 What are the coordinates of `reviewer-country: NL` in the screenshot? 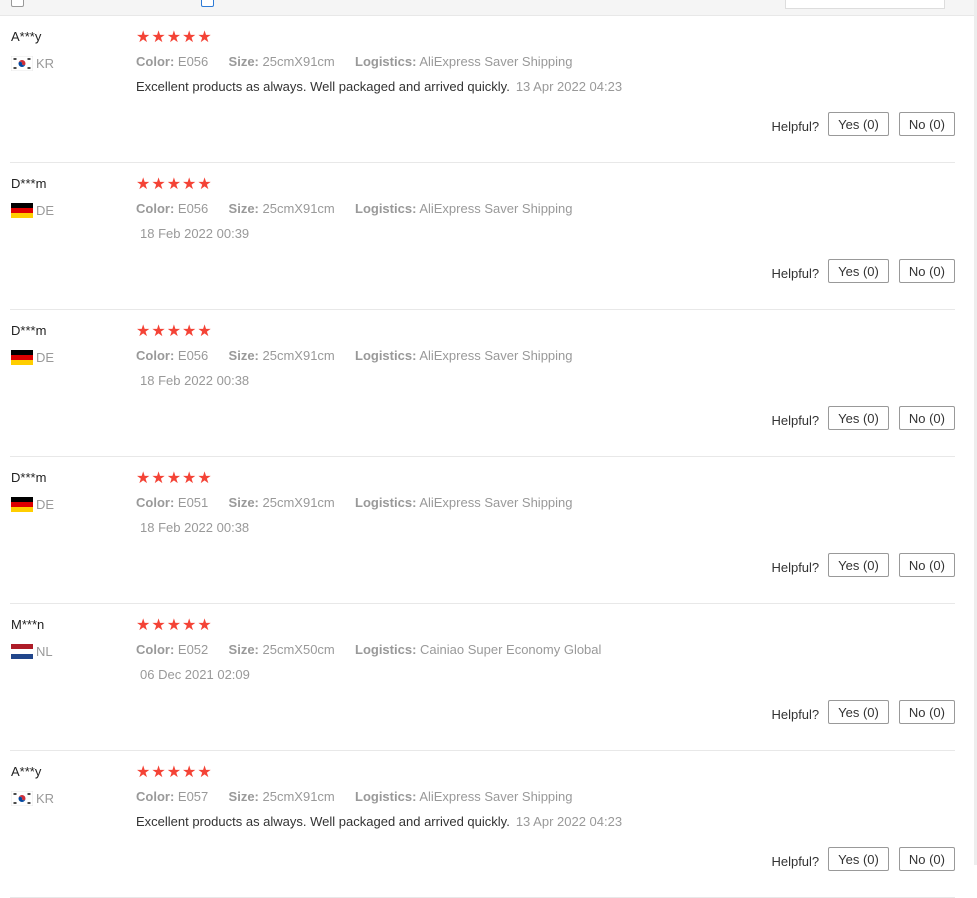 It's located at (32, 651).